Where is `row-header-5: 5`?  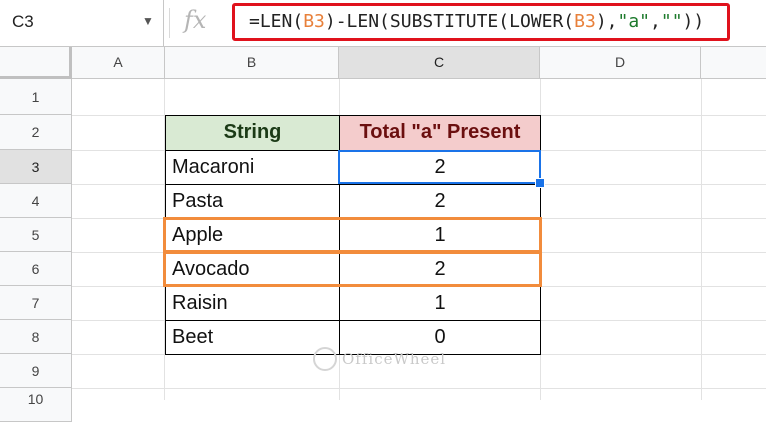 row-header-5: 5 is located at coordinates (36, 235).